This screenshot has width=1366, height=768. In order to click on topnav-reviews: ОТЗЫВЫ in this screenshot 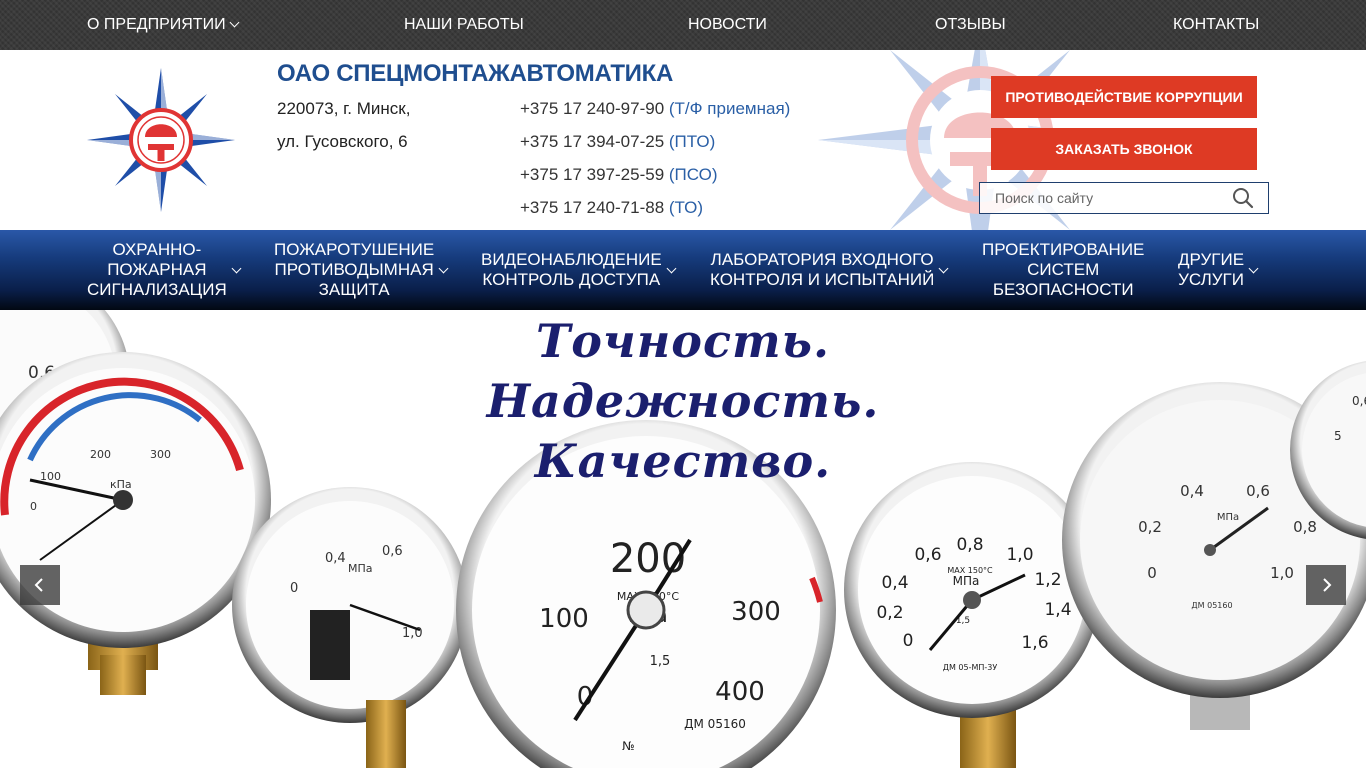, I will do `click(970, 25)`.